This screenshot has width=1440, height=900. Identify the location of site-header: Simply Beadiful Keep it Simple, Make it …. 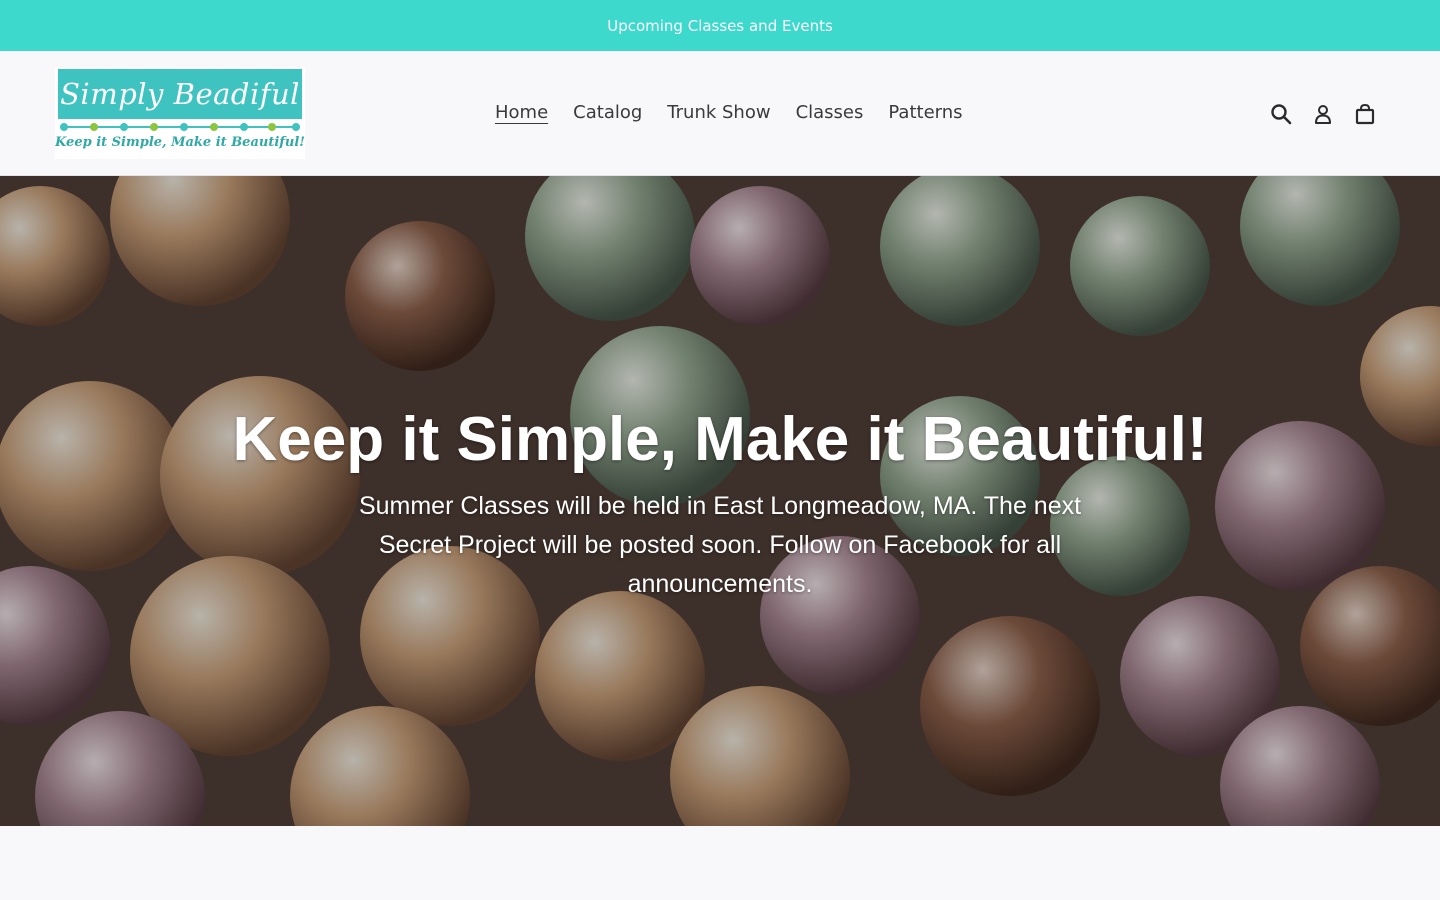
(720, 113).